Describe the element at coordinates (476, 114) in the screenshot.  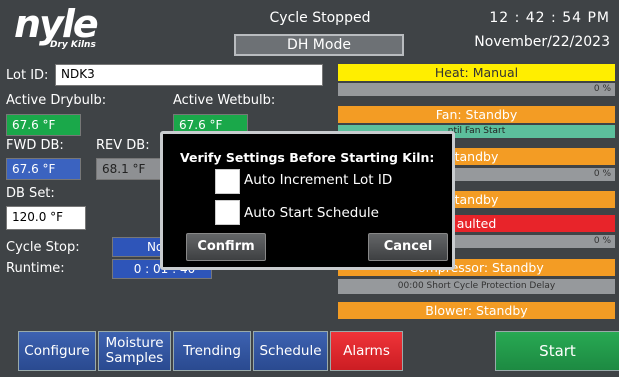
I see `fan-status-bar: Fan: Standby` at that location.